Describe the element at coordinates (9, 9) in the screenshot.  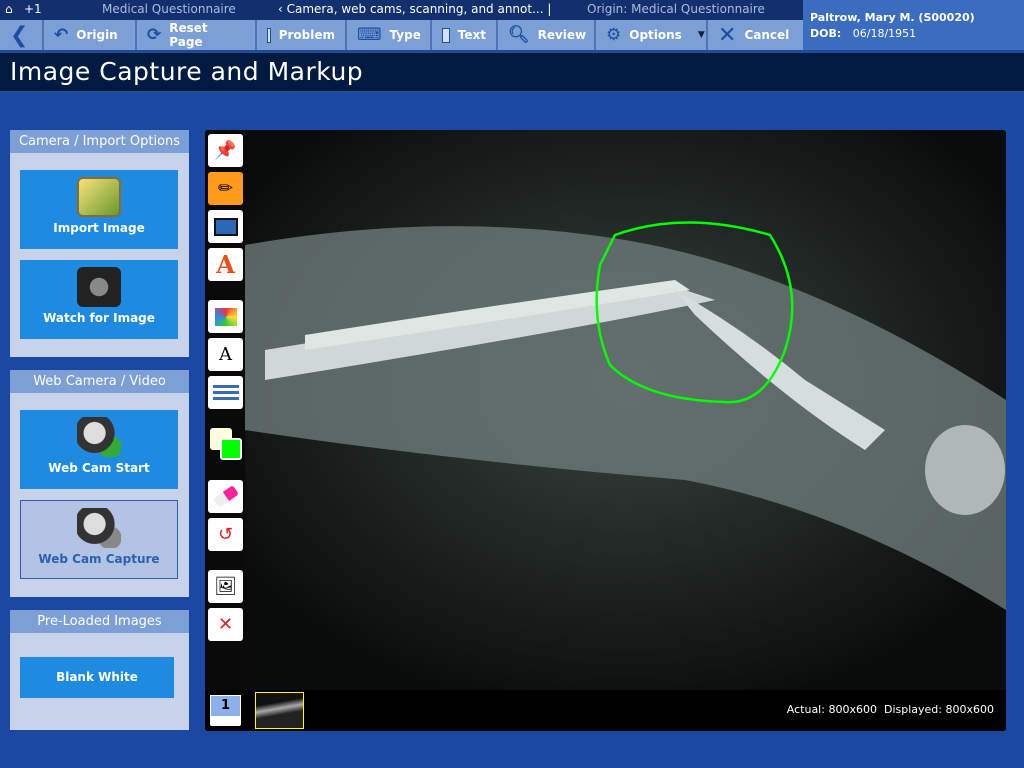
I see `home-icon: ⌂` at that location.